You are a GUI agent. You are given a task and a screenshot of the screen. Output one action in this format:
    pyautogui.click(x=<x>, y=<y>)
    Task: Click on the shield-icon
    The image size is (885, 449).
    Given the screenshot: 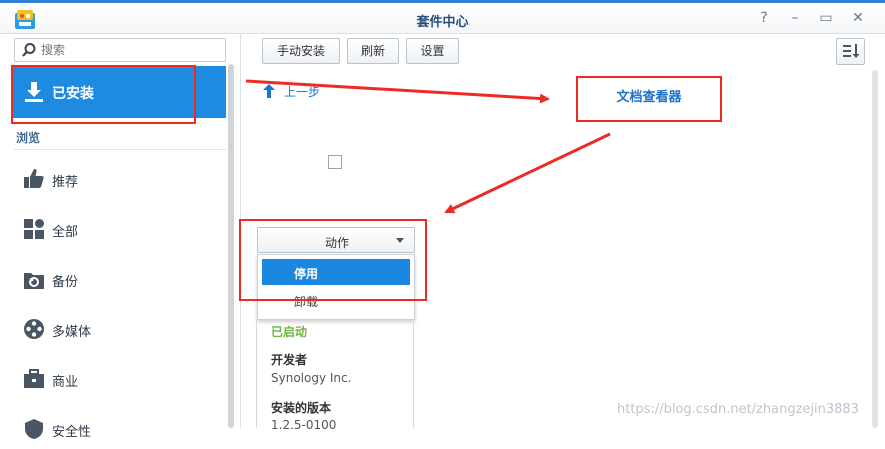 What is the action you would take?
    pyautogui.click(x=34, y=429)
    